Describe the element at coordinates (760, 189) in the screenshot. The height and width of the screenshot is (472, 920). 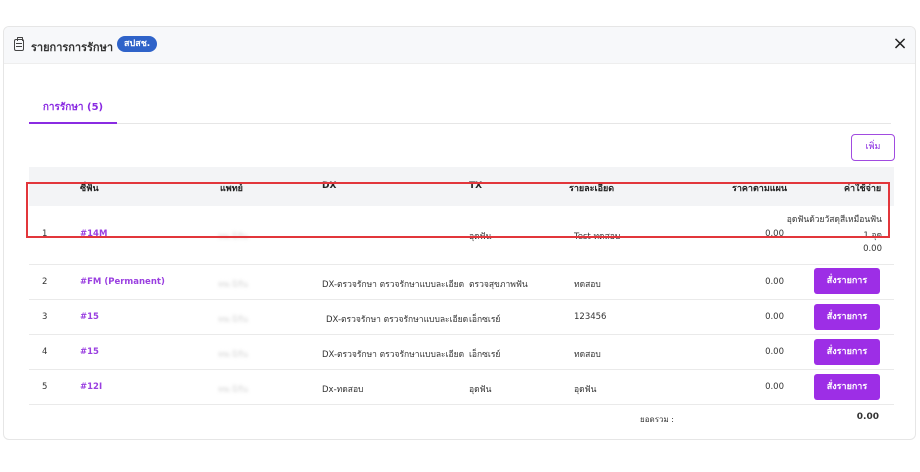
I see `col-plan-price: ราคาตามแผน` at that location.